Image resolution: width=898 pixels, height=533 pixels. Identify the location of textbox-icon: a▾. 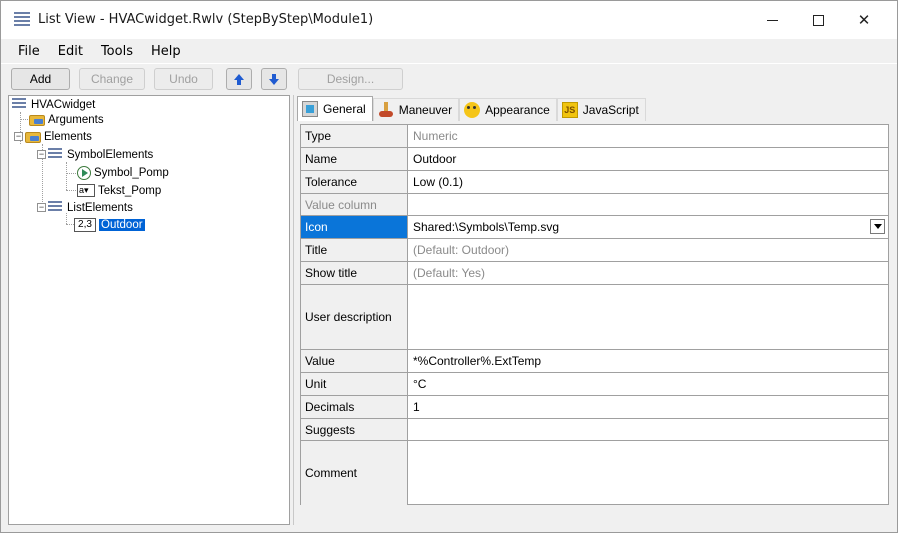
(86, 190).